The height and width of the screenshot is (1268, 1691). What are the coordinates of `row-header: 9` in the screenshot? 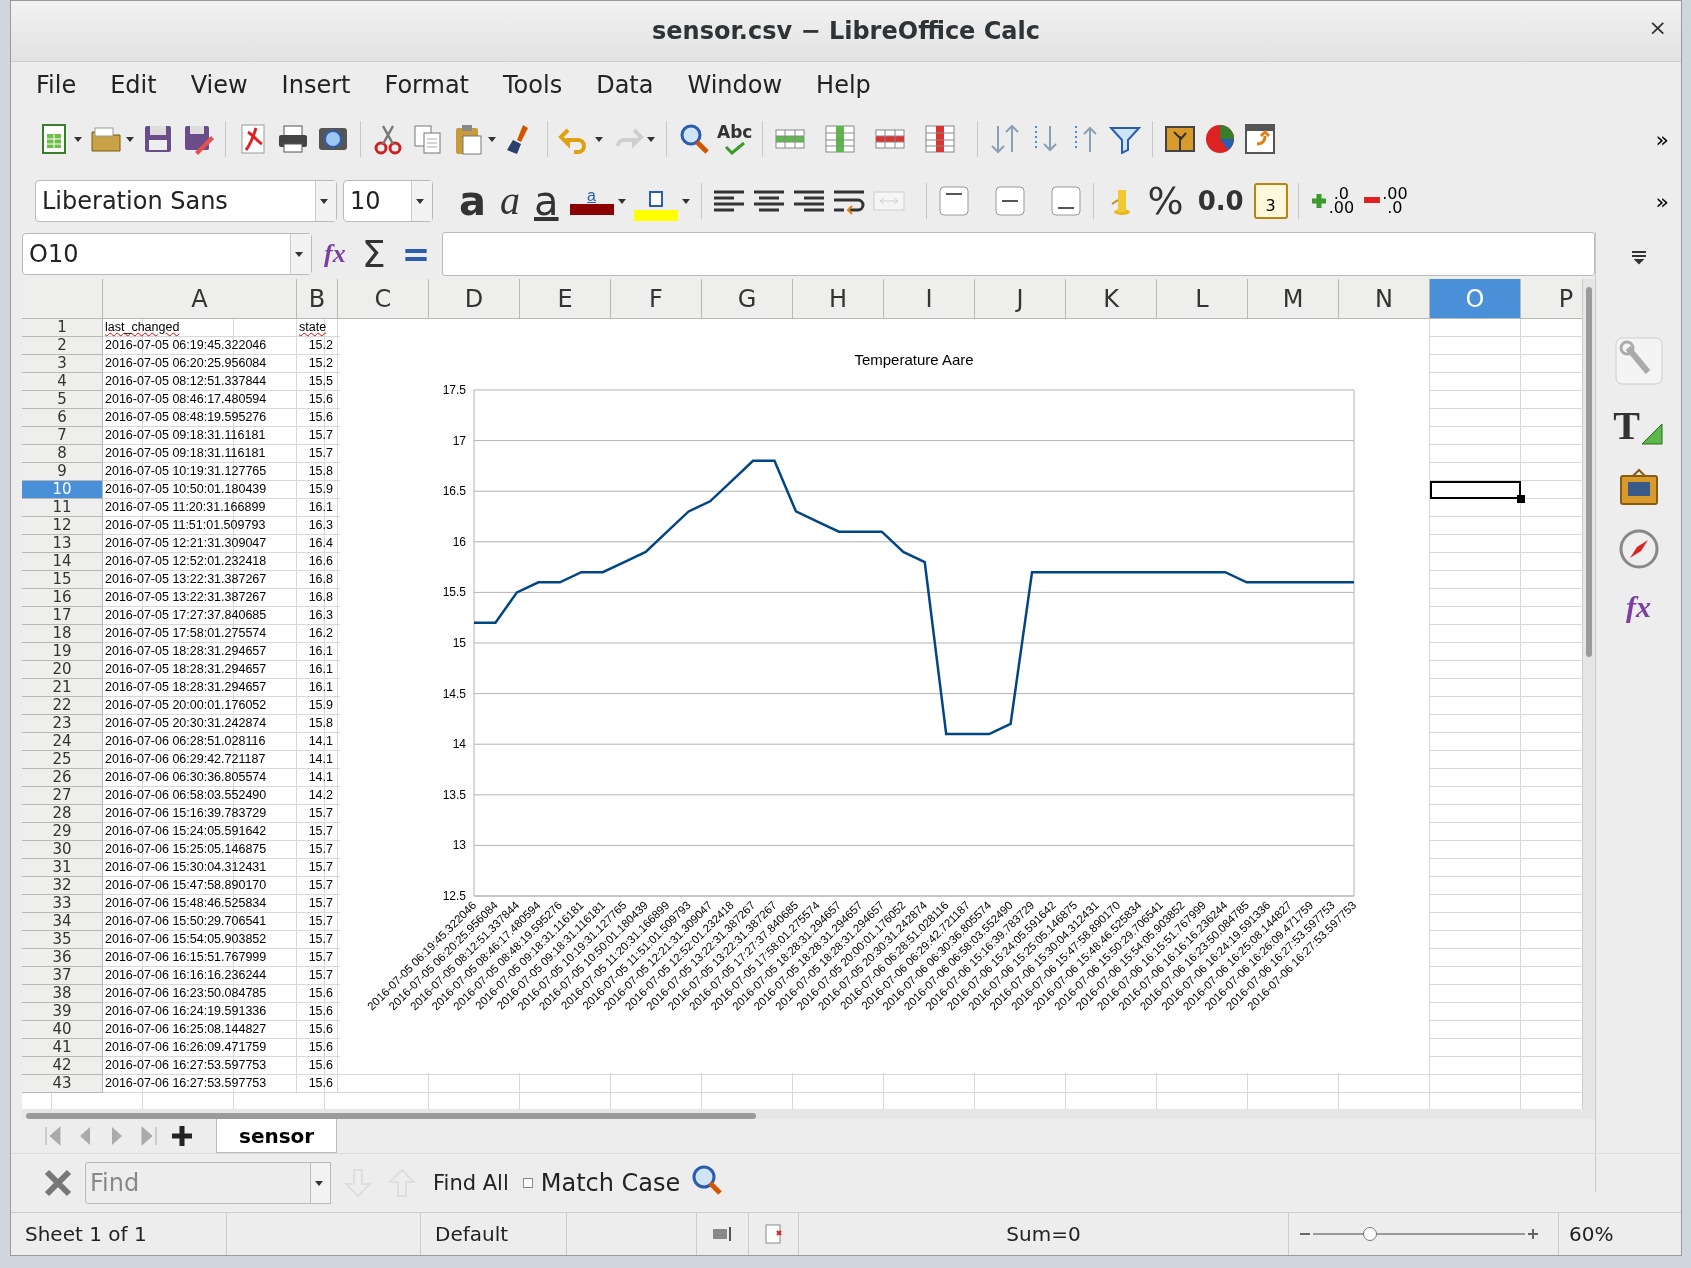 It's located at (62, 472).